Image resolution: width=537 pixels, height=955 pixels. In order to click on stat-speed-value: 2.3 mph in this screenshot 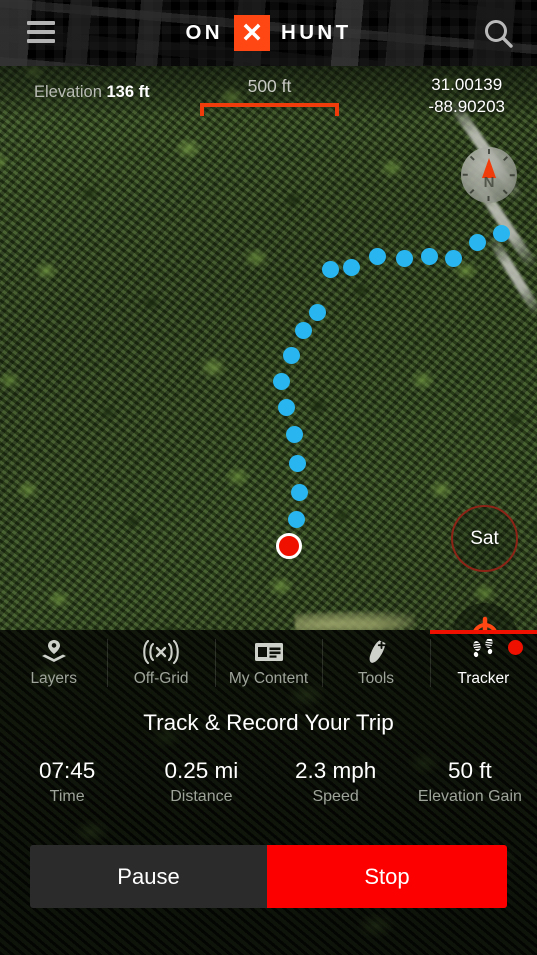, I will do `click(335, 770)`.